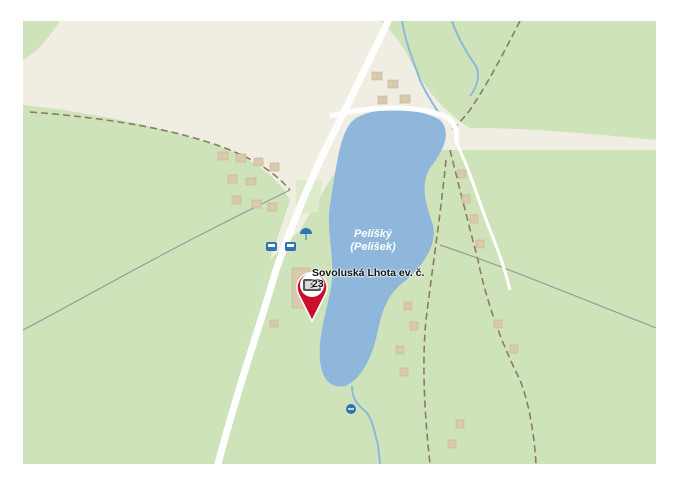  I want to click on dam-icon, so click(351, 409).